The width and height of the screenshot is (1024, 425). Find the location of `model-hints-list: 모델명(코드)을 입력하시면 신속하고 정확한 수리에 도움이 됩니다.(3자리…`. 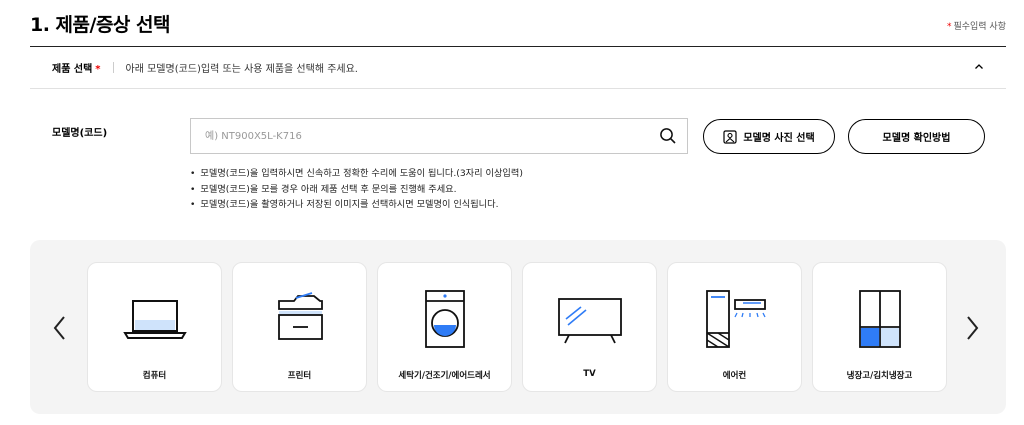

model-hints-list: 모델명(코드)을 입력하시면 신속하고 정확한 수리에 도움이 됩니다.(3자리… is located at coordinates (356, 189).